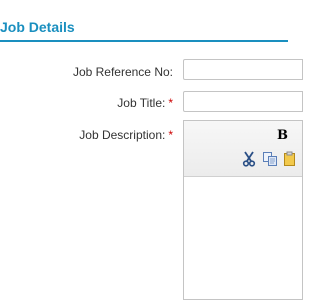 The width and height of the screenshot is (320, 300). Describe the element at coordinates (144, 41) in the screenshot. I see `section-divider` at that location.